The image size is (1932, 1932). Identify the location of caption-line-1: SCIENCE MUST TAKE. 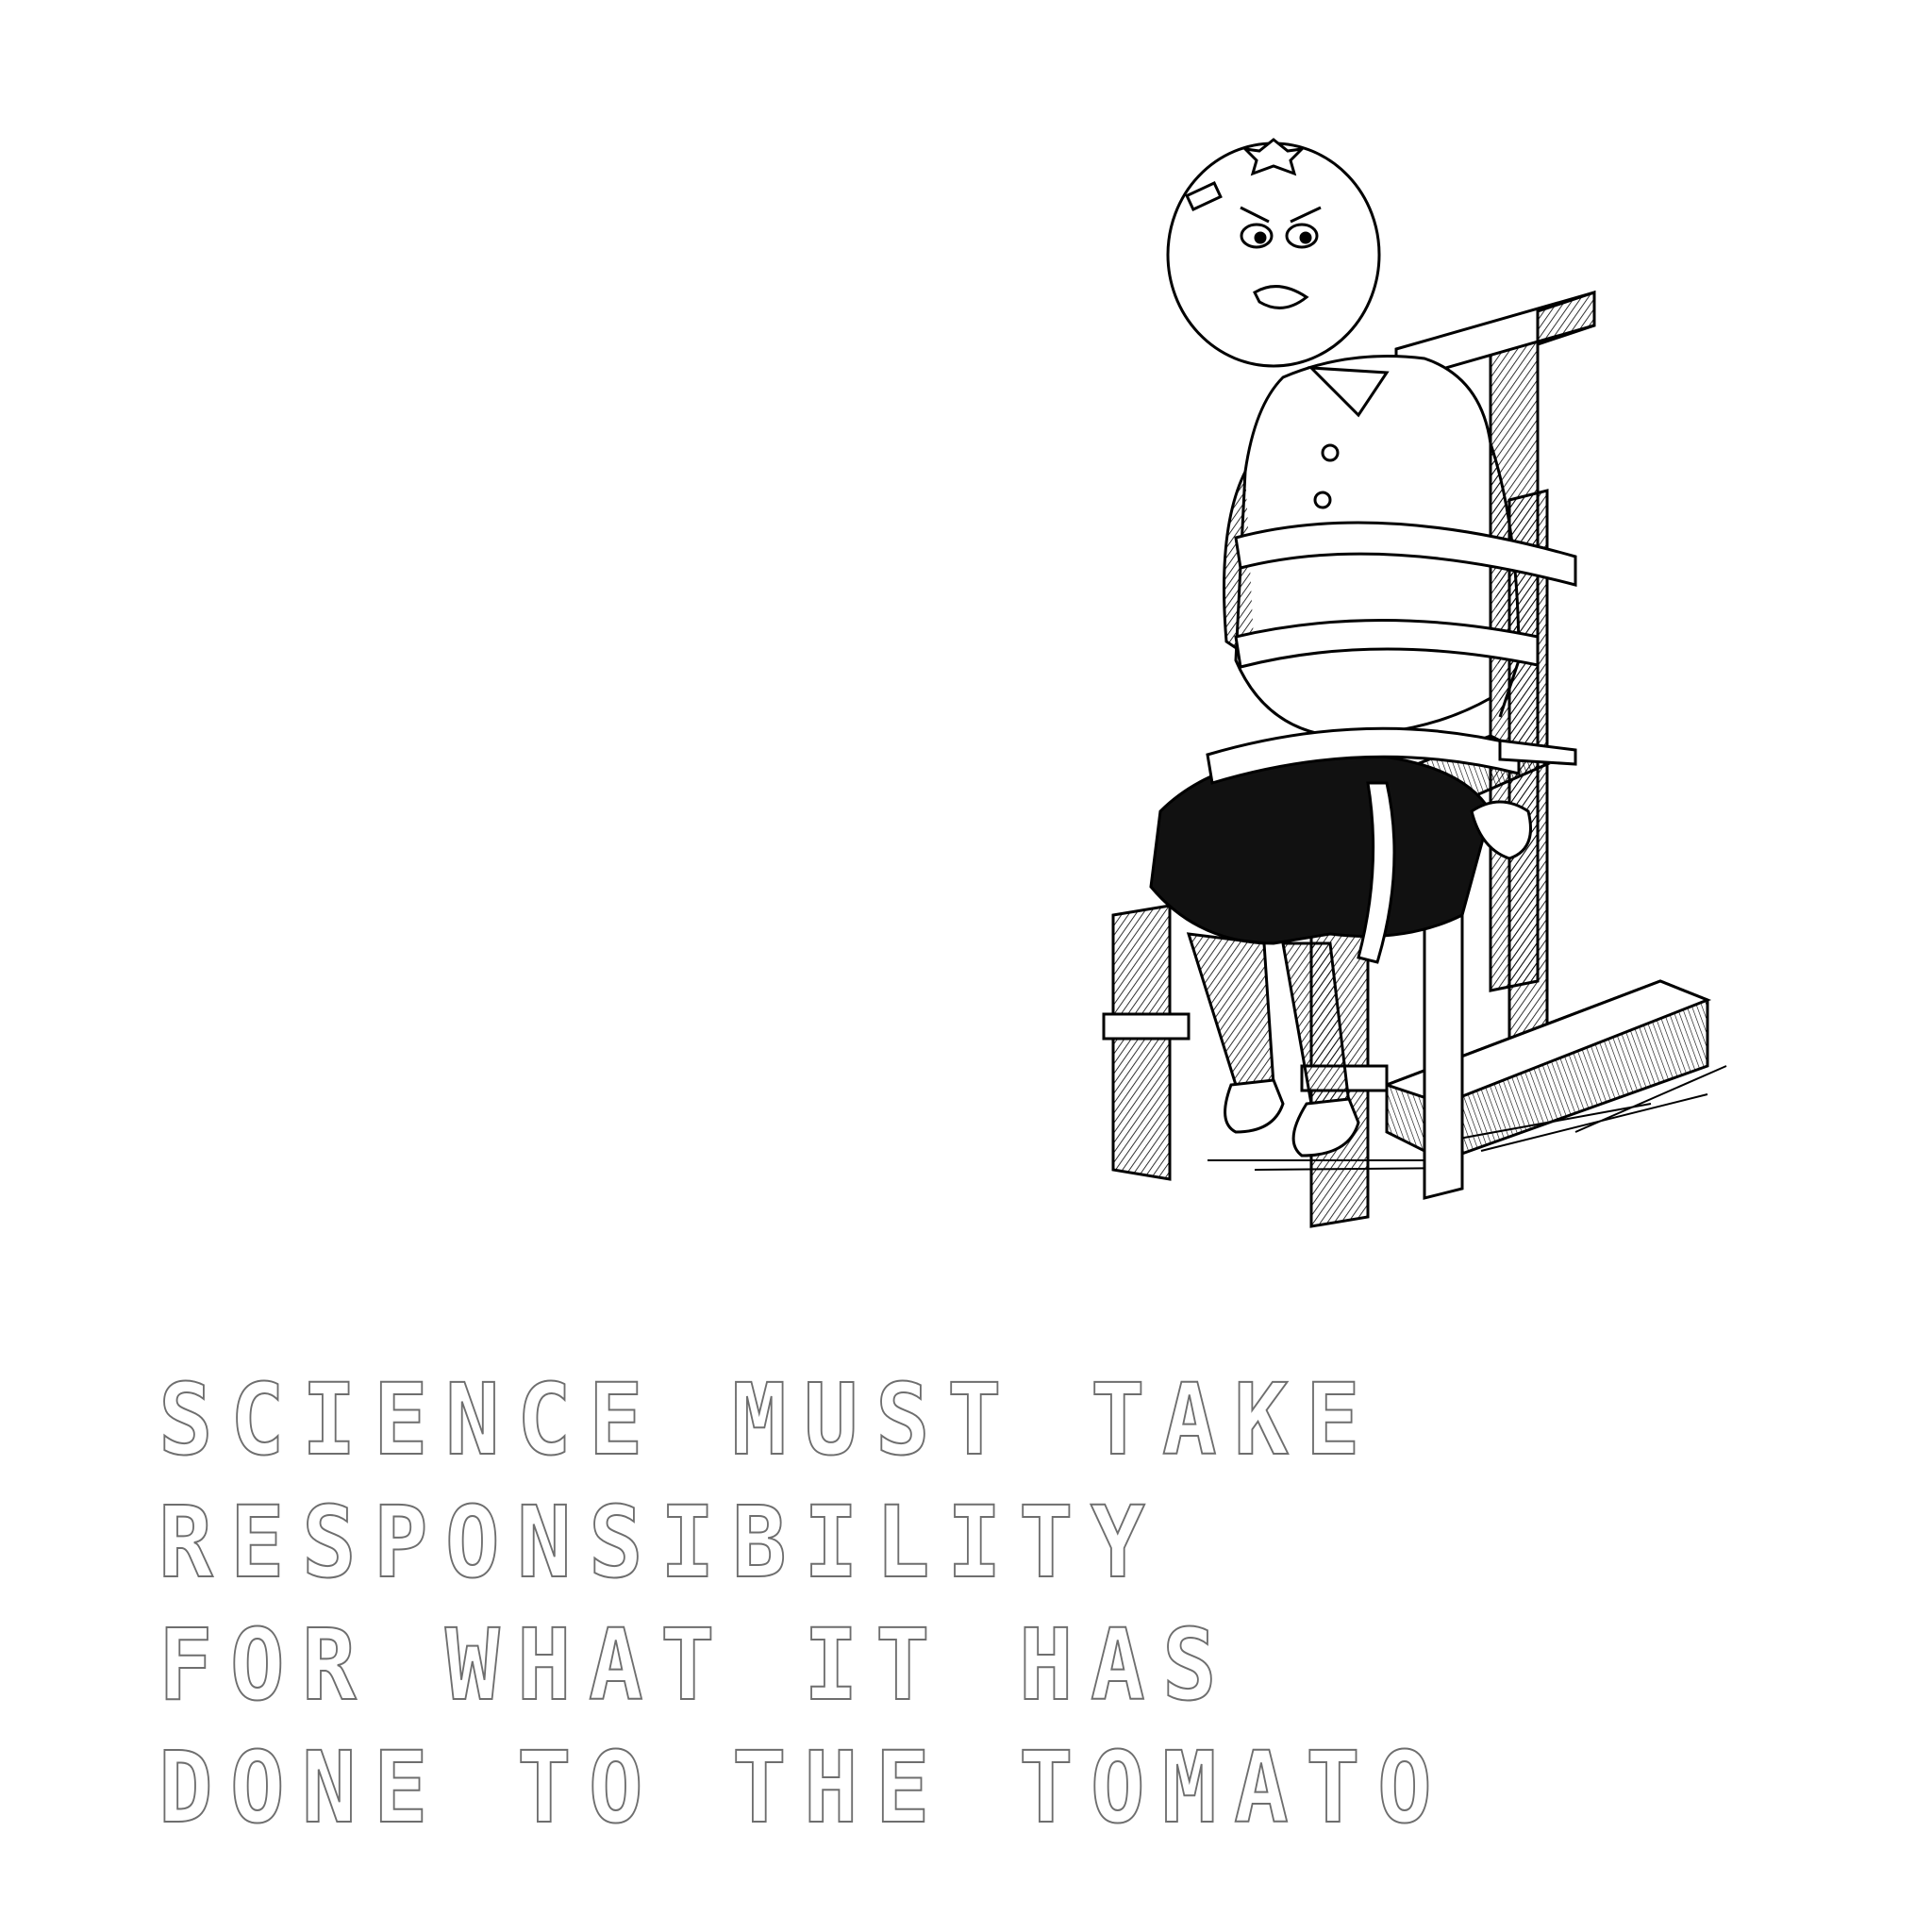
(768, 1420).